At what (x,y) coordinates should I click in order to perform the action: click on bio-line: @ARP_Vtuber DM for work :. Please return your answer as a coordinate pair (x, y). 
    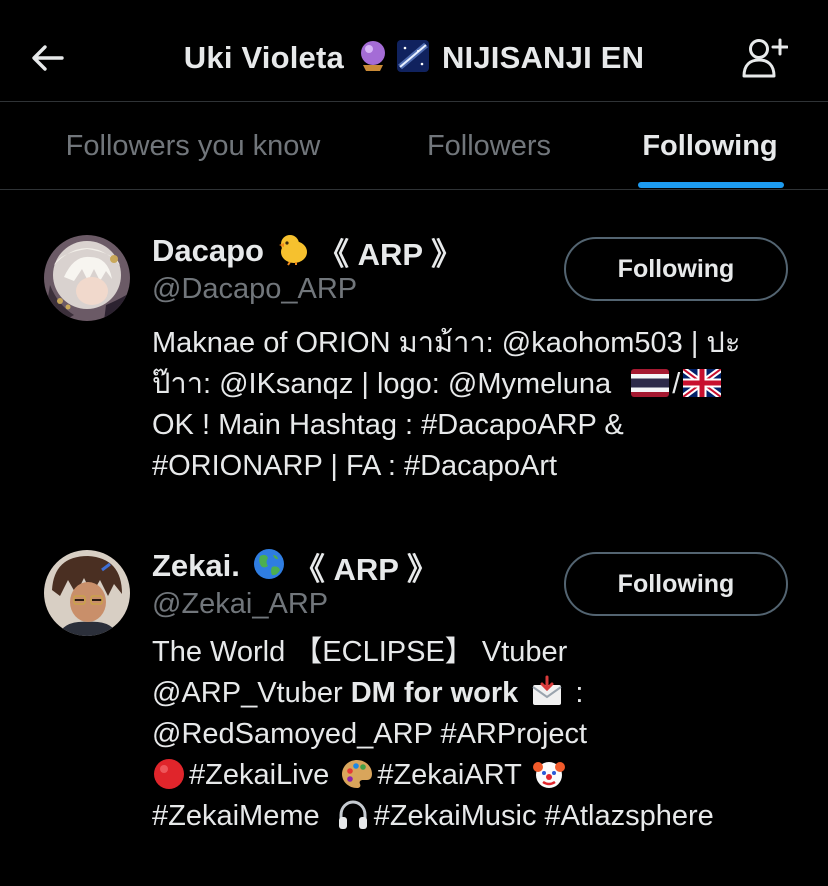
    Looking at the image, I should click on (477, 693).